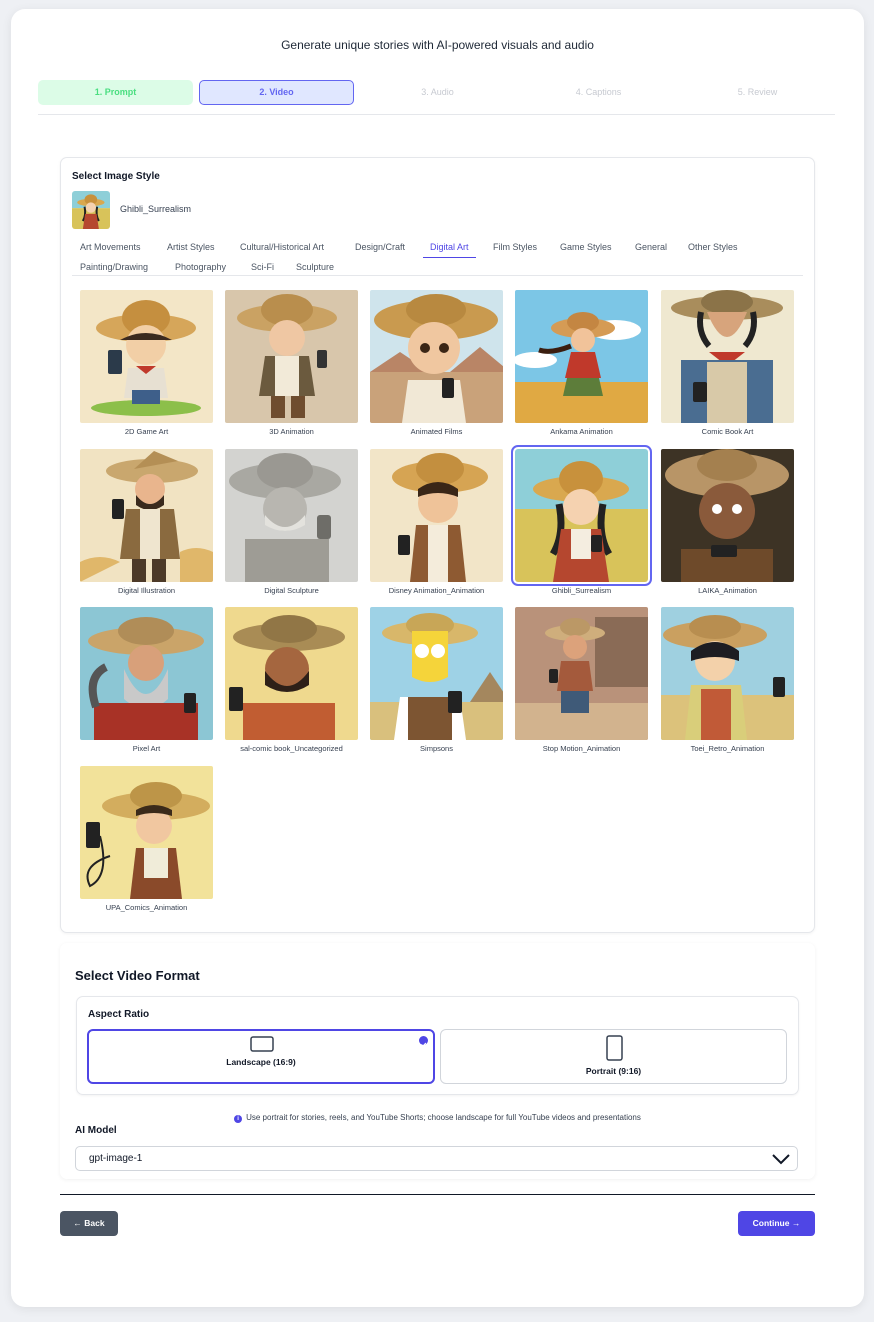  Describe the element at coordinates (727, 590) in the screenshot. I see `style-option-label: LAIKA_Animation` at that location.